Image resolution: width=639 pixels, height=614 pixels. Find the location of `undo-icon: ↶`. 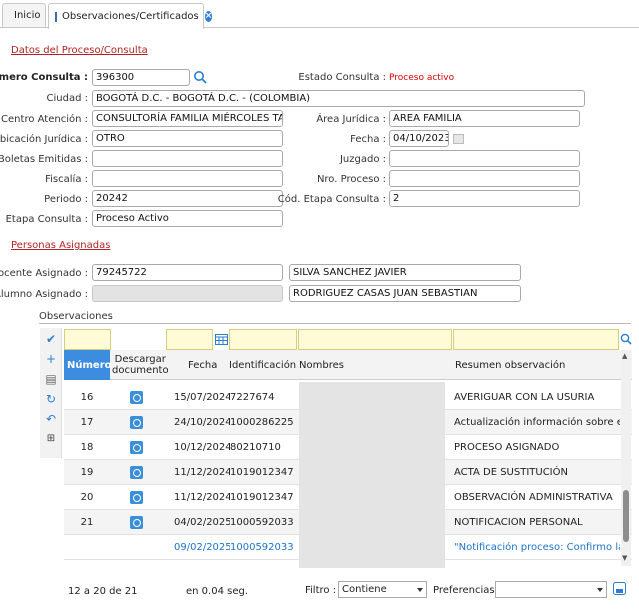

undo-icon: ↶ is located at coordinates (51, 419).